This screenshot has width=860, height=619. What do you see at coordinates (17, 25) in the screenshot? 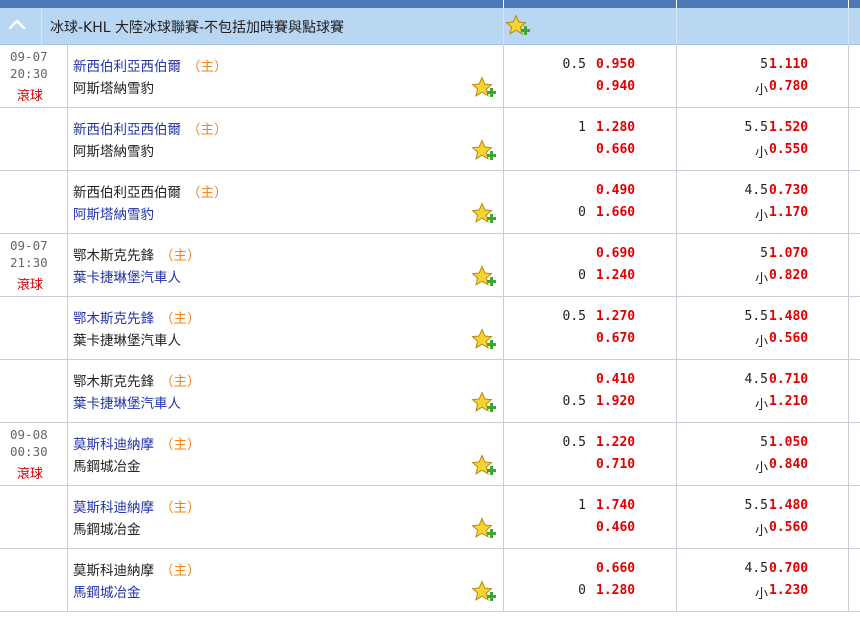
I see `chevron-up-icon` at bounding box center [17, 25].